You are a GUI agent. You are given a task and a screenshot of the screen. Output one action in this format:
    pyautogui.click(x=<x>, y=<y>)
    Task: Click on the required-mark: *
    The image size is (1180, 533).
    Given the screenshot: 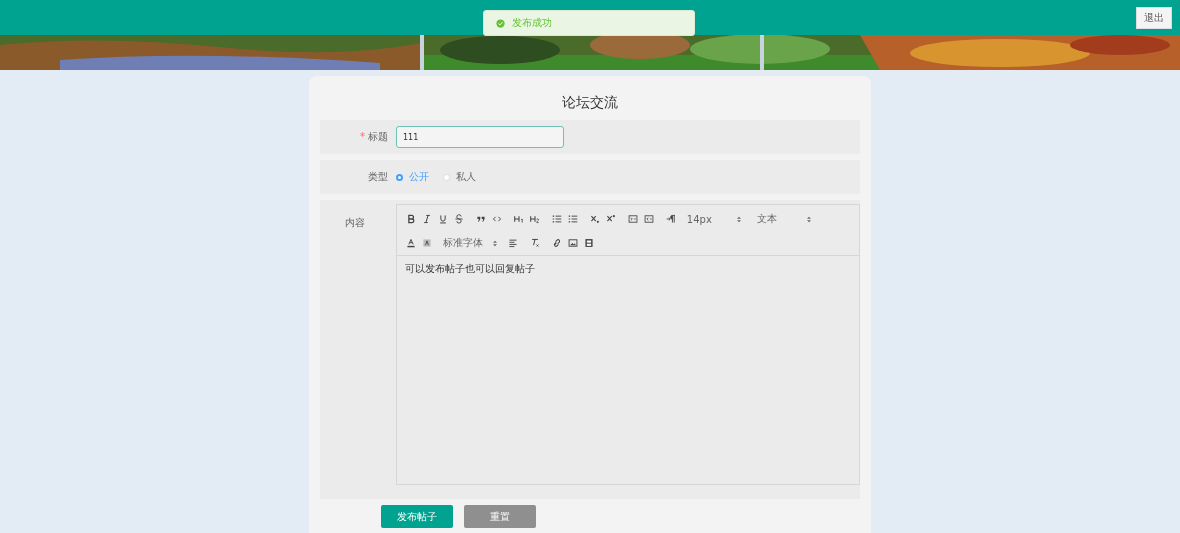 What is the action you would take?
    pyautogui.click(x=362, y=136)
    